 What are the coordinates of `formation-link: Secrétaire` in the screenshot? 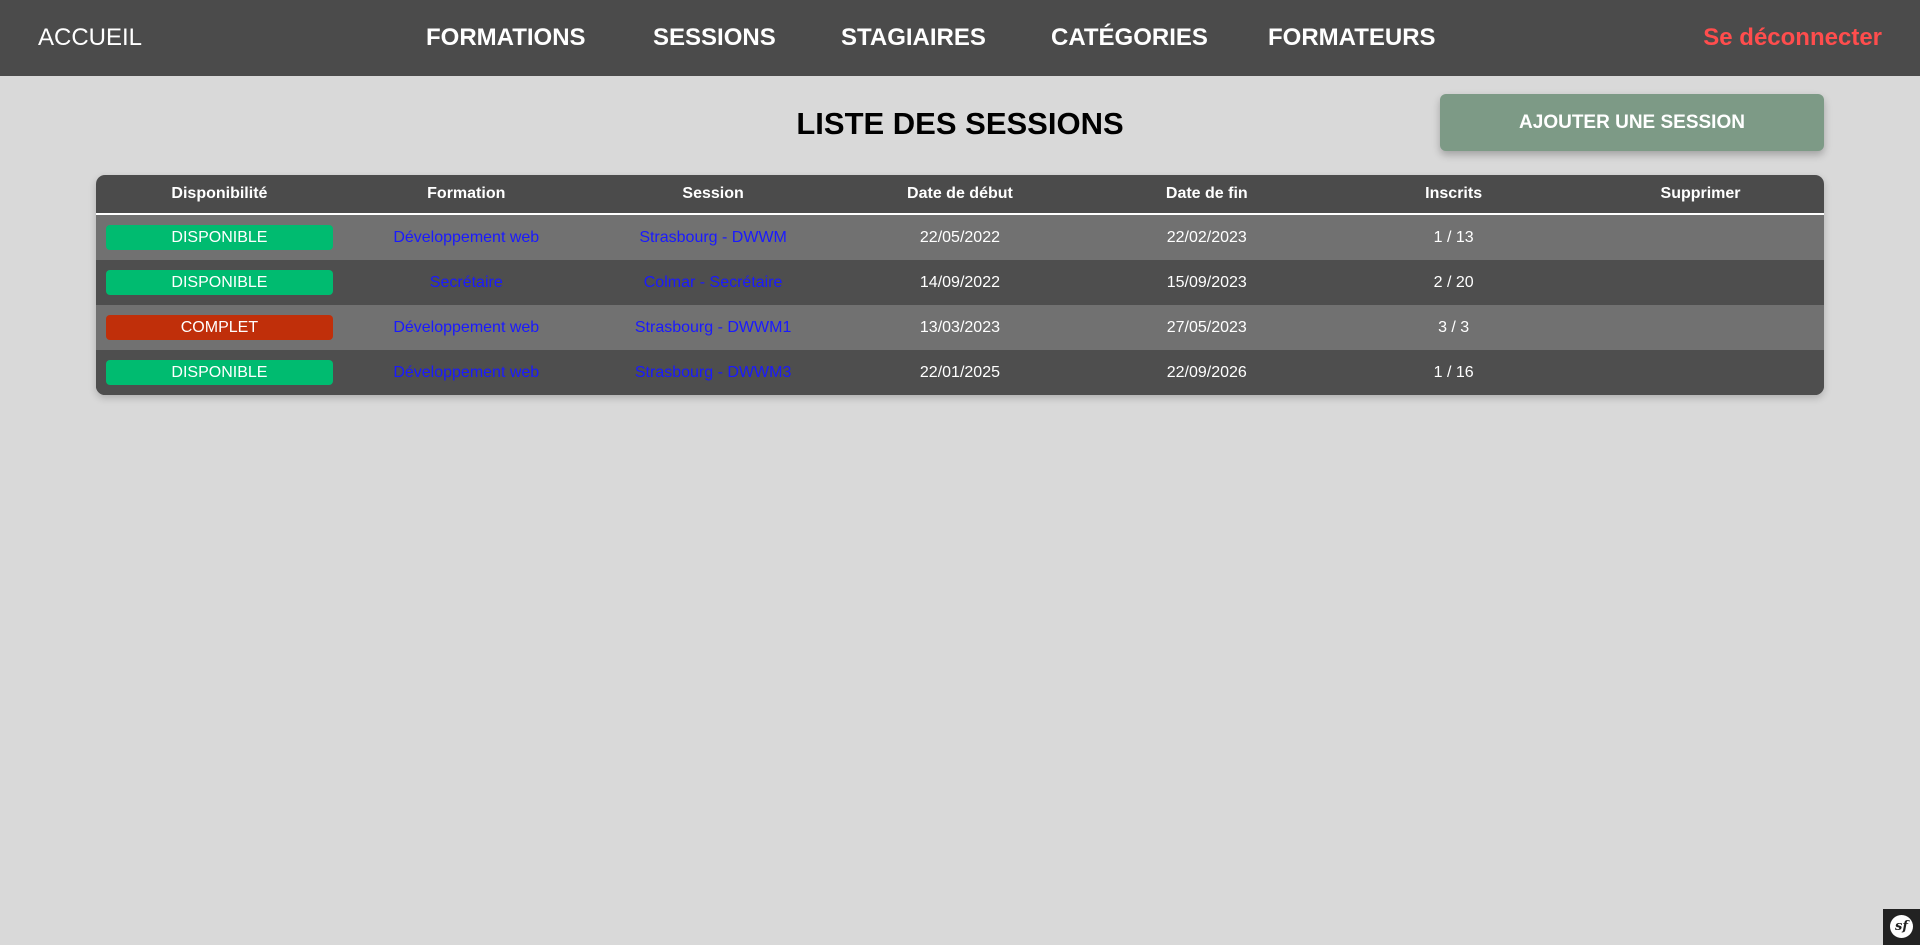 It's located at (466, 282).